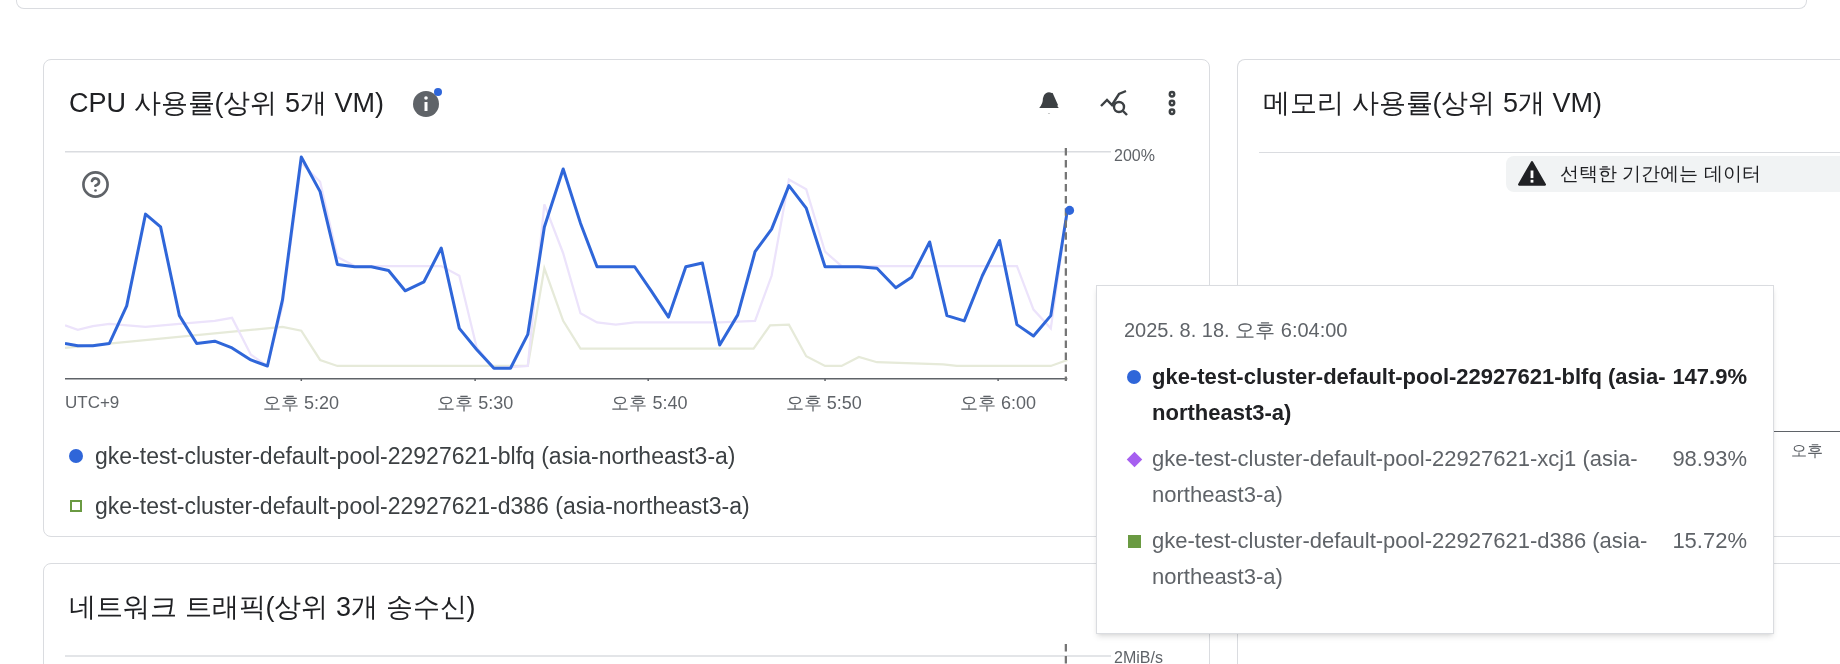  I want to click on chart-search-icon, so click(1114, 103).